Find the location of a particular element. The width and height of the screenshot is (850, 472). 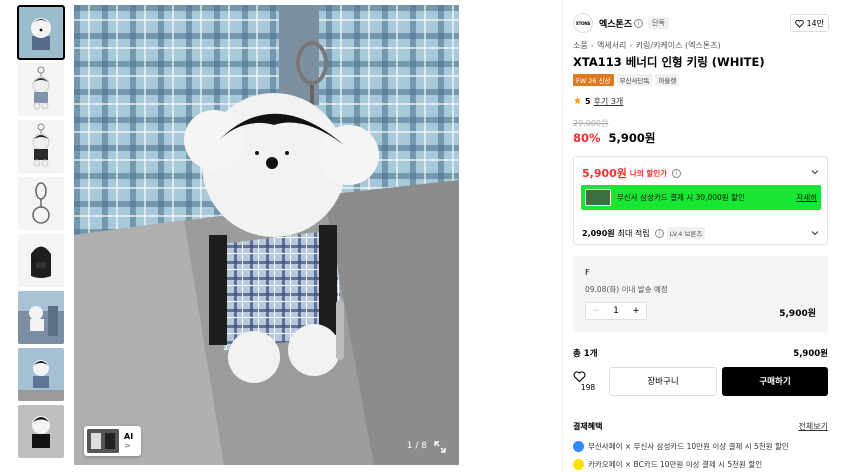

quantity-stepper: − 1 + is located at coordinates (616, 311).